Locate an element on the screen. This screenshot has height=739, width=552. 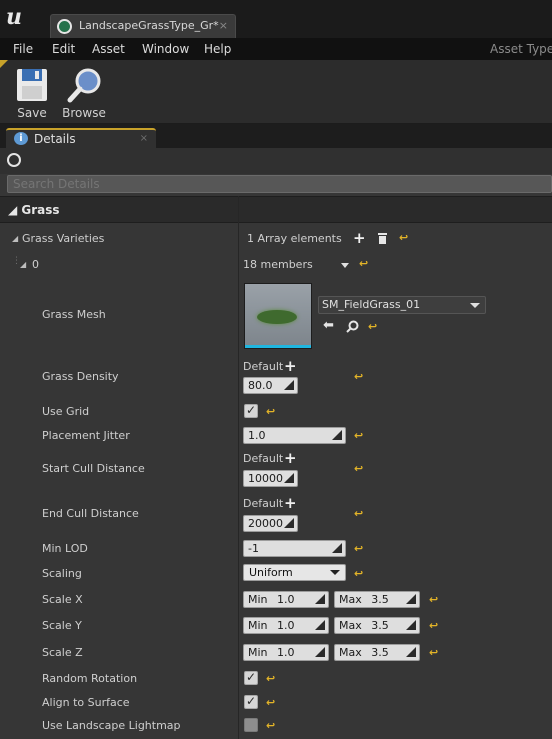
property-matrix-icon is located at coordinates (14, 160).